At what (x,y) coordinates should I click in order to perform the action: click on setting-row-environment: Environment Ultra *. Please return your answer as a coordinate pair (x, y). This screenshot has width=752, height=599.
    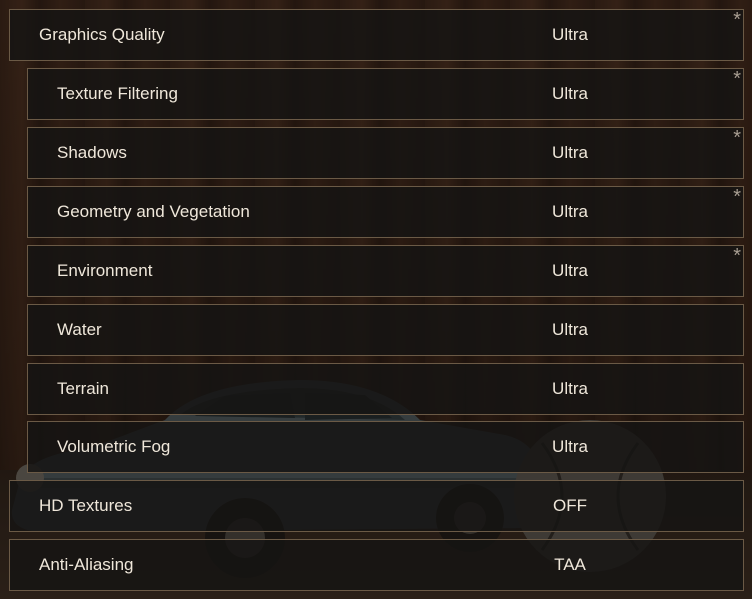
    Looking at the image, I should click on (385, 271).